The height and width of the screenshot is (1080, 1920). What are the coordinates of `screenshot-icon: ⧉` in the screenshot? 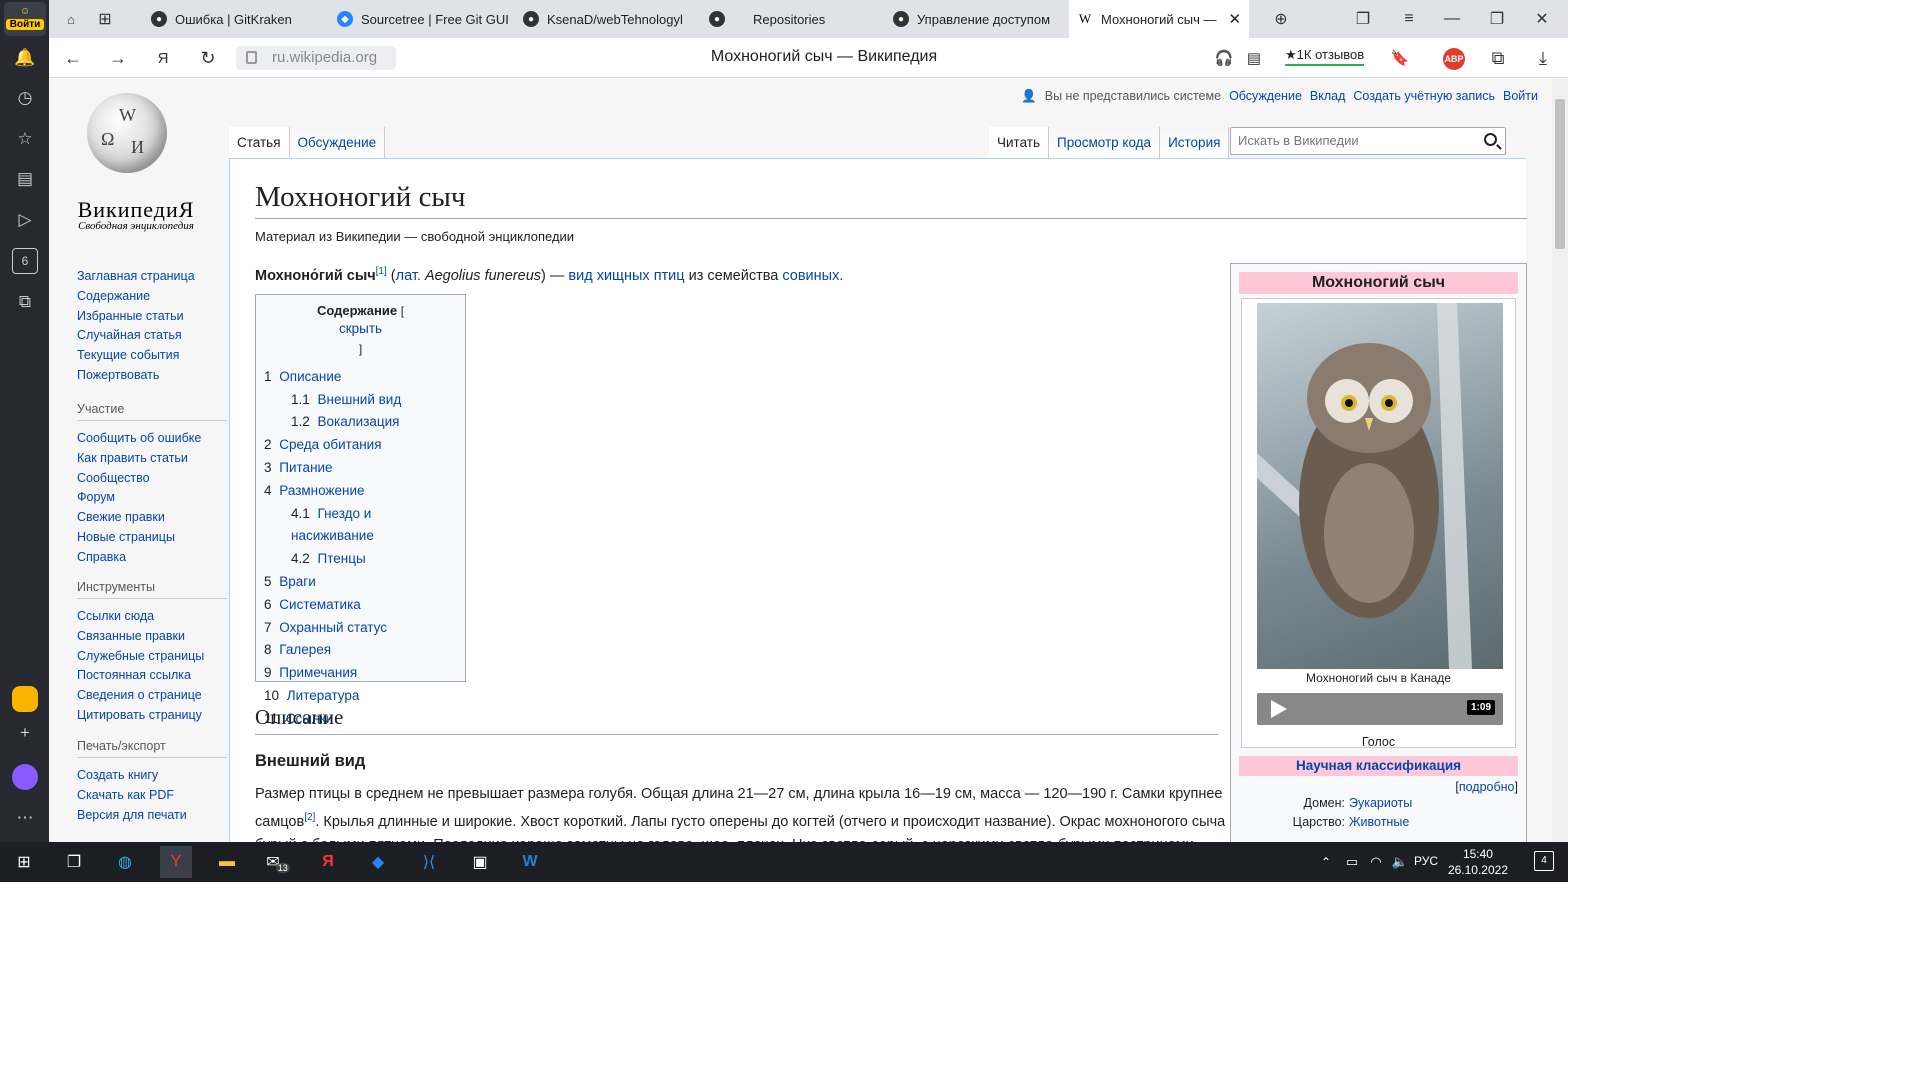 It's located at (25, 302).